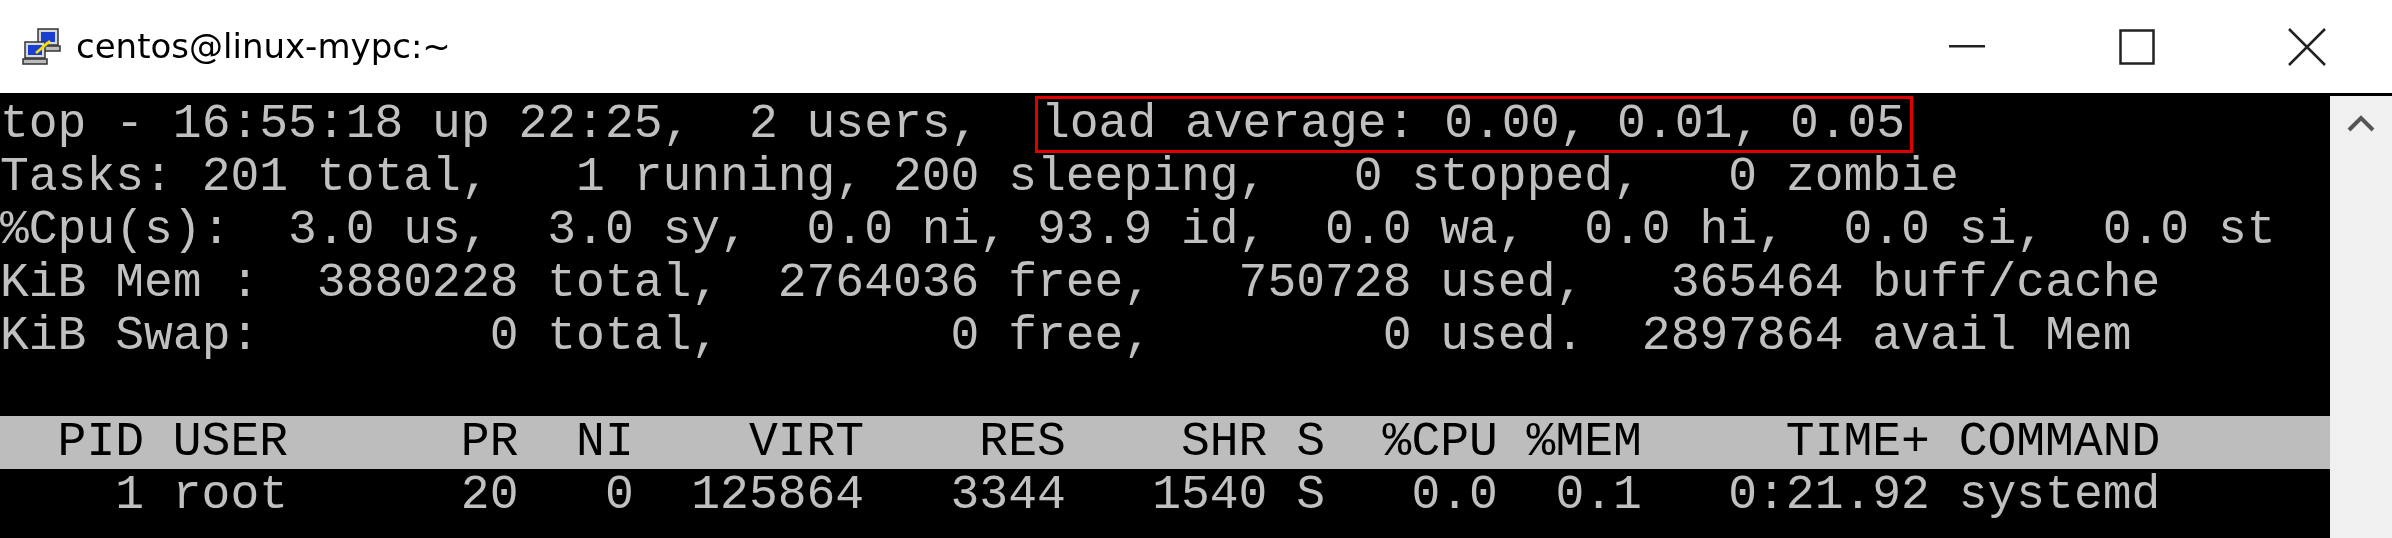  I want to click on terminal-line: Tasks: 201 total, 1 running, 200 sleeping, 0 stopped, 0 zombie, so click(979, 177).